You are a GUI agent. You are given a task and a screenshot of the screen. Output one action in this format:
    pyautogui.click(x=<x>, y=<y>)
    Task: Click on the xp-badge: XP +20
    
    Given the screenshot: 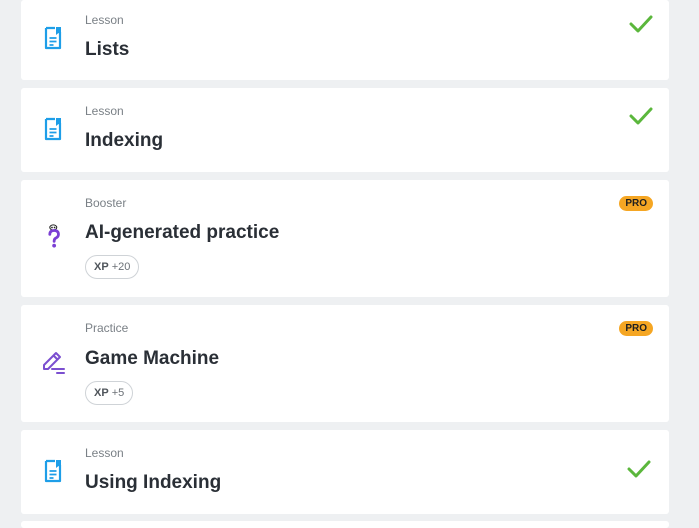 What is the action you would take?
    pyautogui.click(x=112, y=267)
    